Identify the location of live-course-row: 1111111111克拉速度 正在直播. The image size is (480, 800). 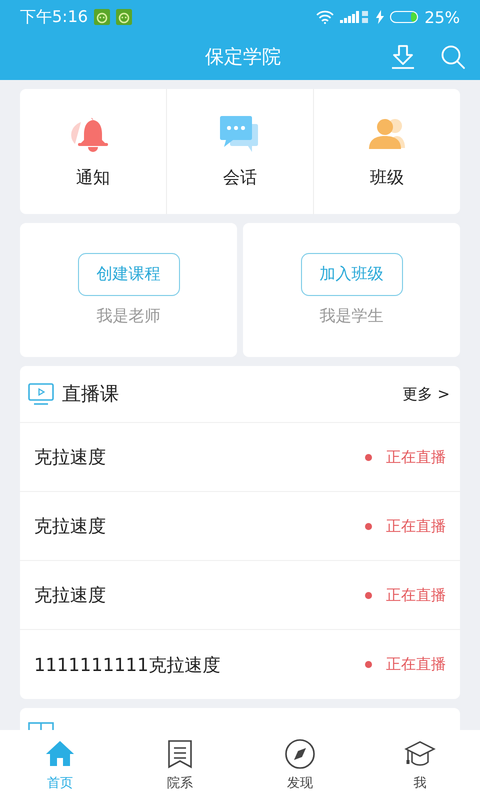
(240, 664).